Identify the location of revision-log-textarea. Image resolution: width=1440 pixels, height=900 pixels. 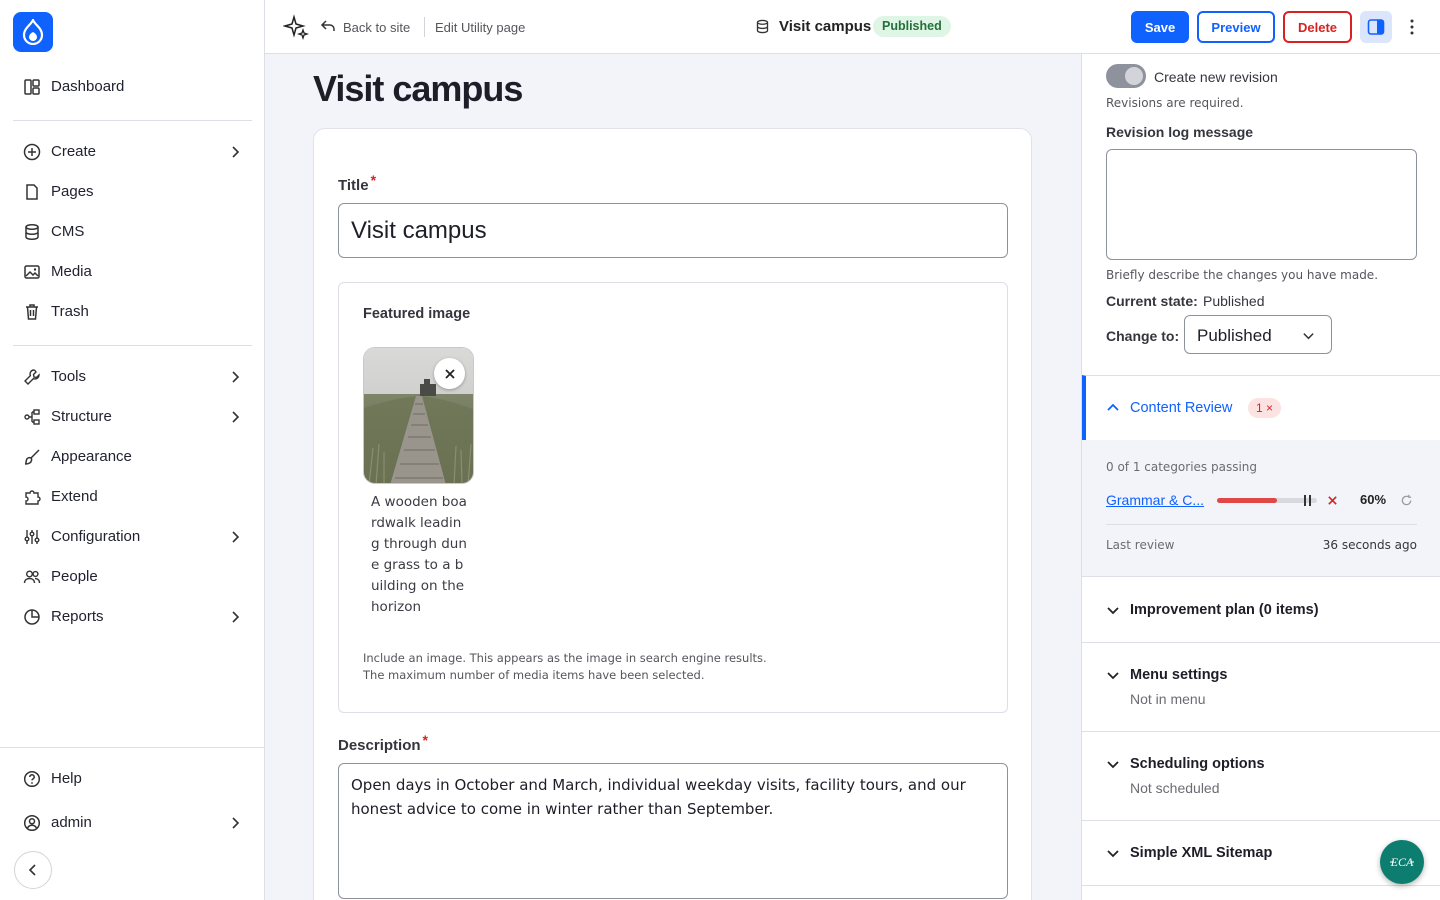
(1261, 204).